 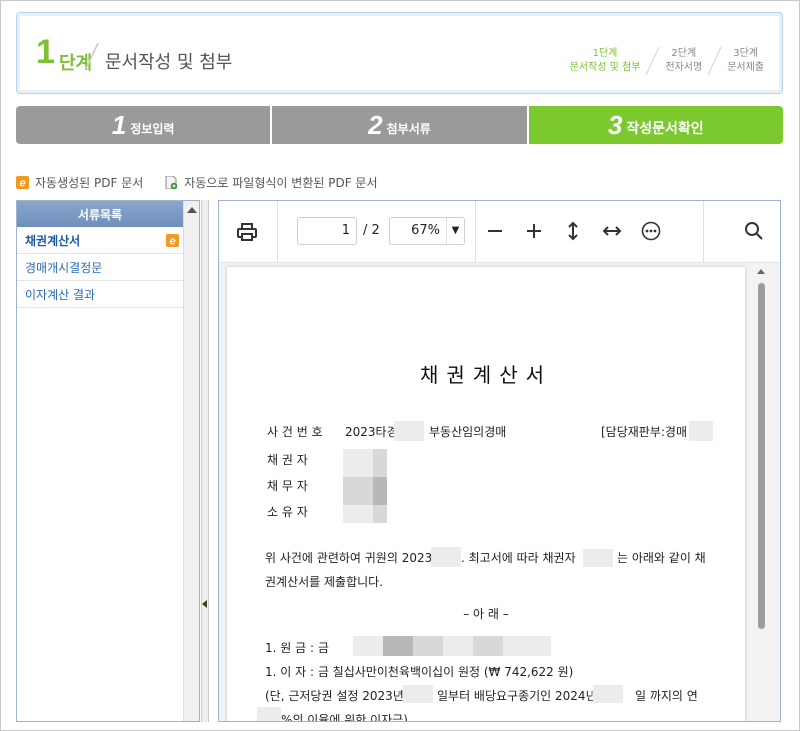 I want to click on list-item-auction-decision: 경매개시결정문, so click(x=100, y=267).